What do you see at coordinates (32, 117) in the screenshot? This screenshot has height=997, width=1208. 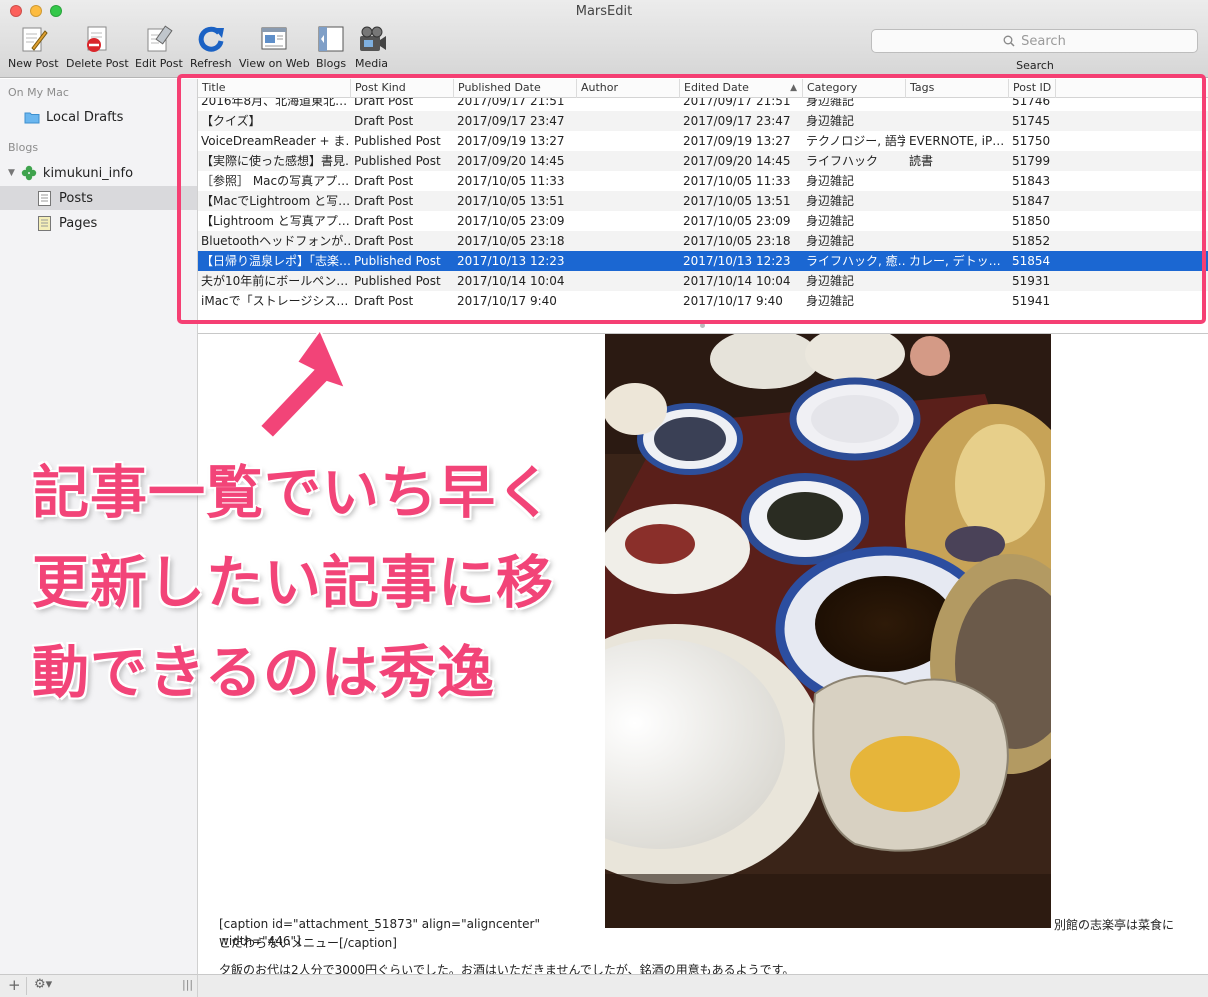 I see `folder-icon` at bounding box center [32, 117].